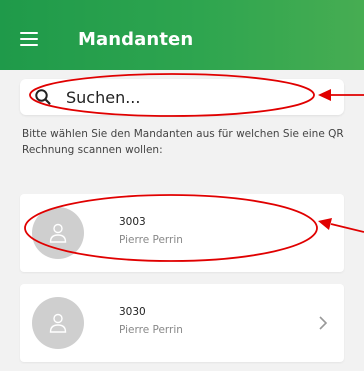 The height and width of the screenshot is (371, 364). Describe the element at coordinates (136, 39) in the screenshot. I see `page-title: Mandanten` at that location.